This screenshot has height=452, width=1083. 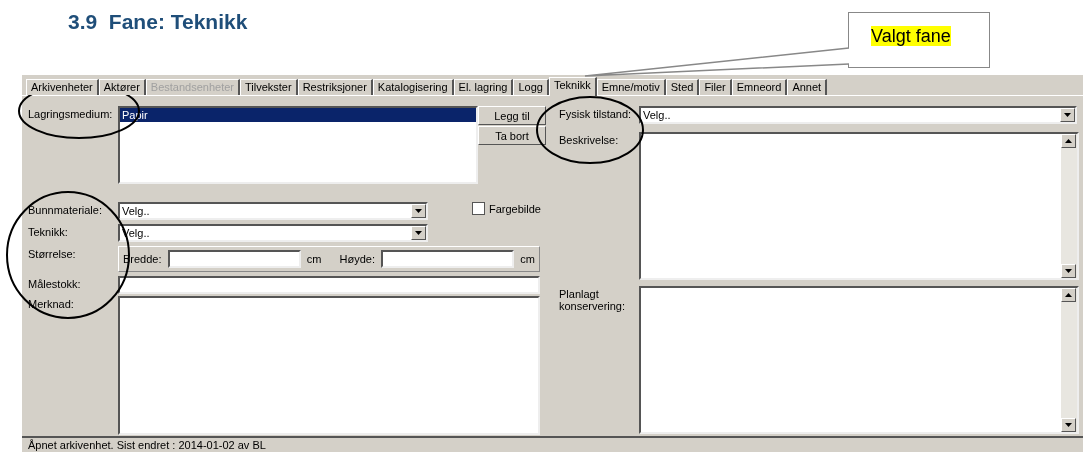 I want to click on field-label: Beskrivelse:, so click(x=589, y=139).